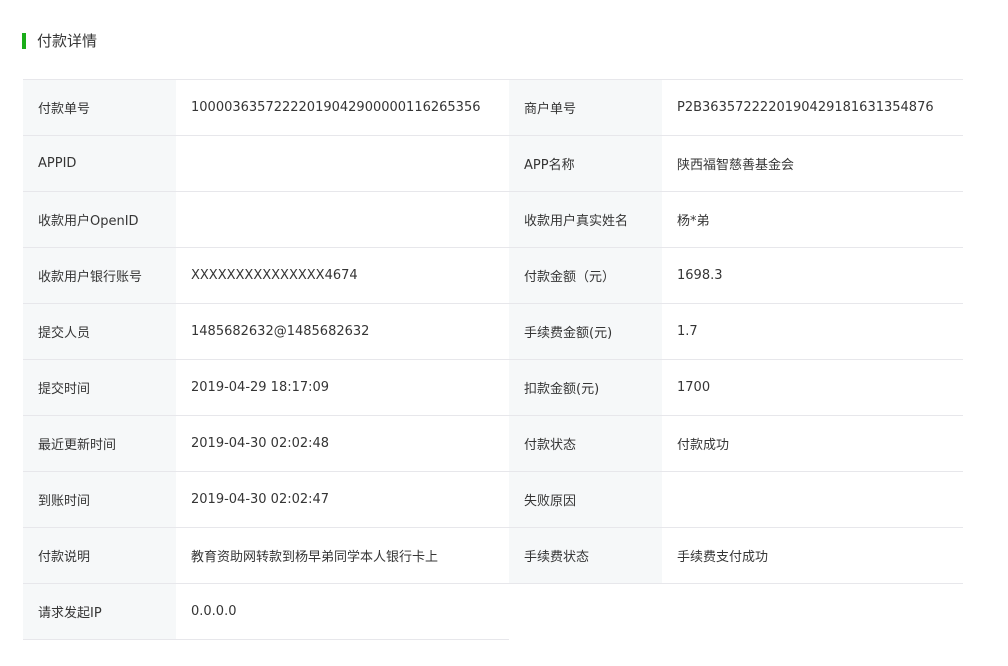  I want to click on table-row: 付款说明 教育资助网转款到杨早弟同学本人银行卡上 手续费状态 手续费支付成功, so click(493, 555).